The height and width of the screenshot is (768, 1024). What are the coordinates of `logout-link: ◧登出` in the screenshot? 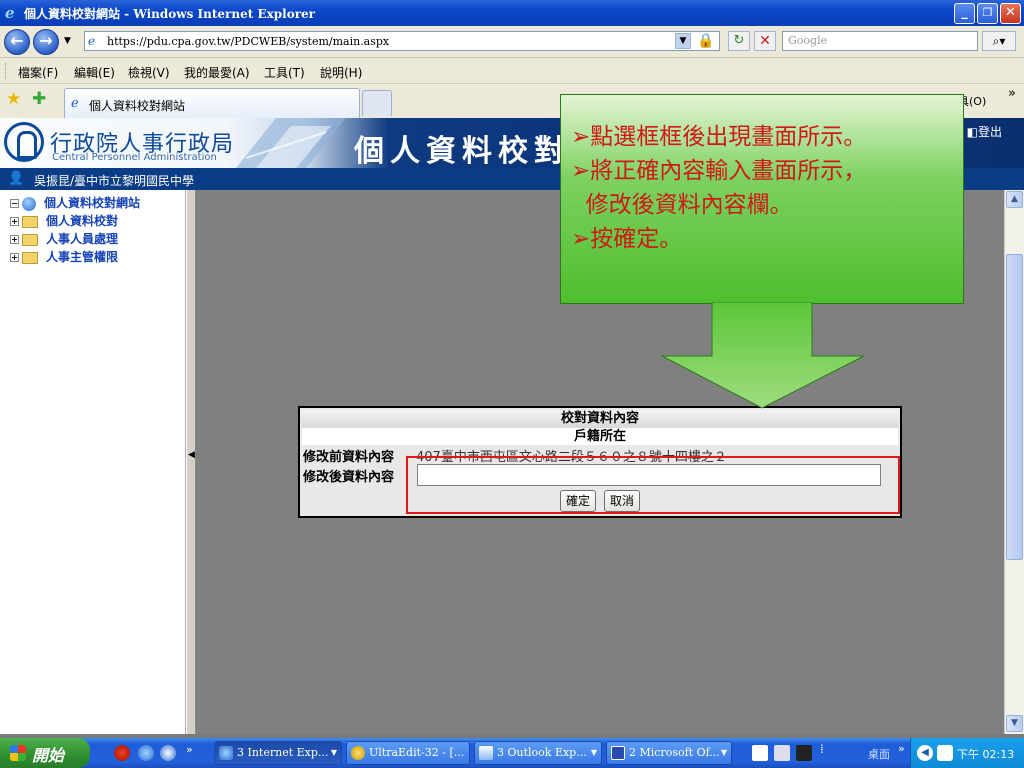 It's located at (984, 131).